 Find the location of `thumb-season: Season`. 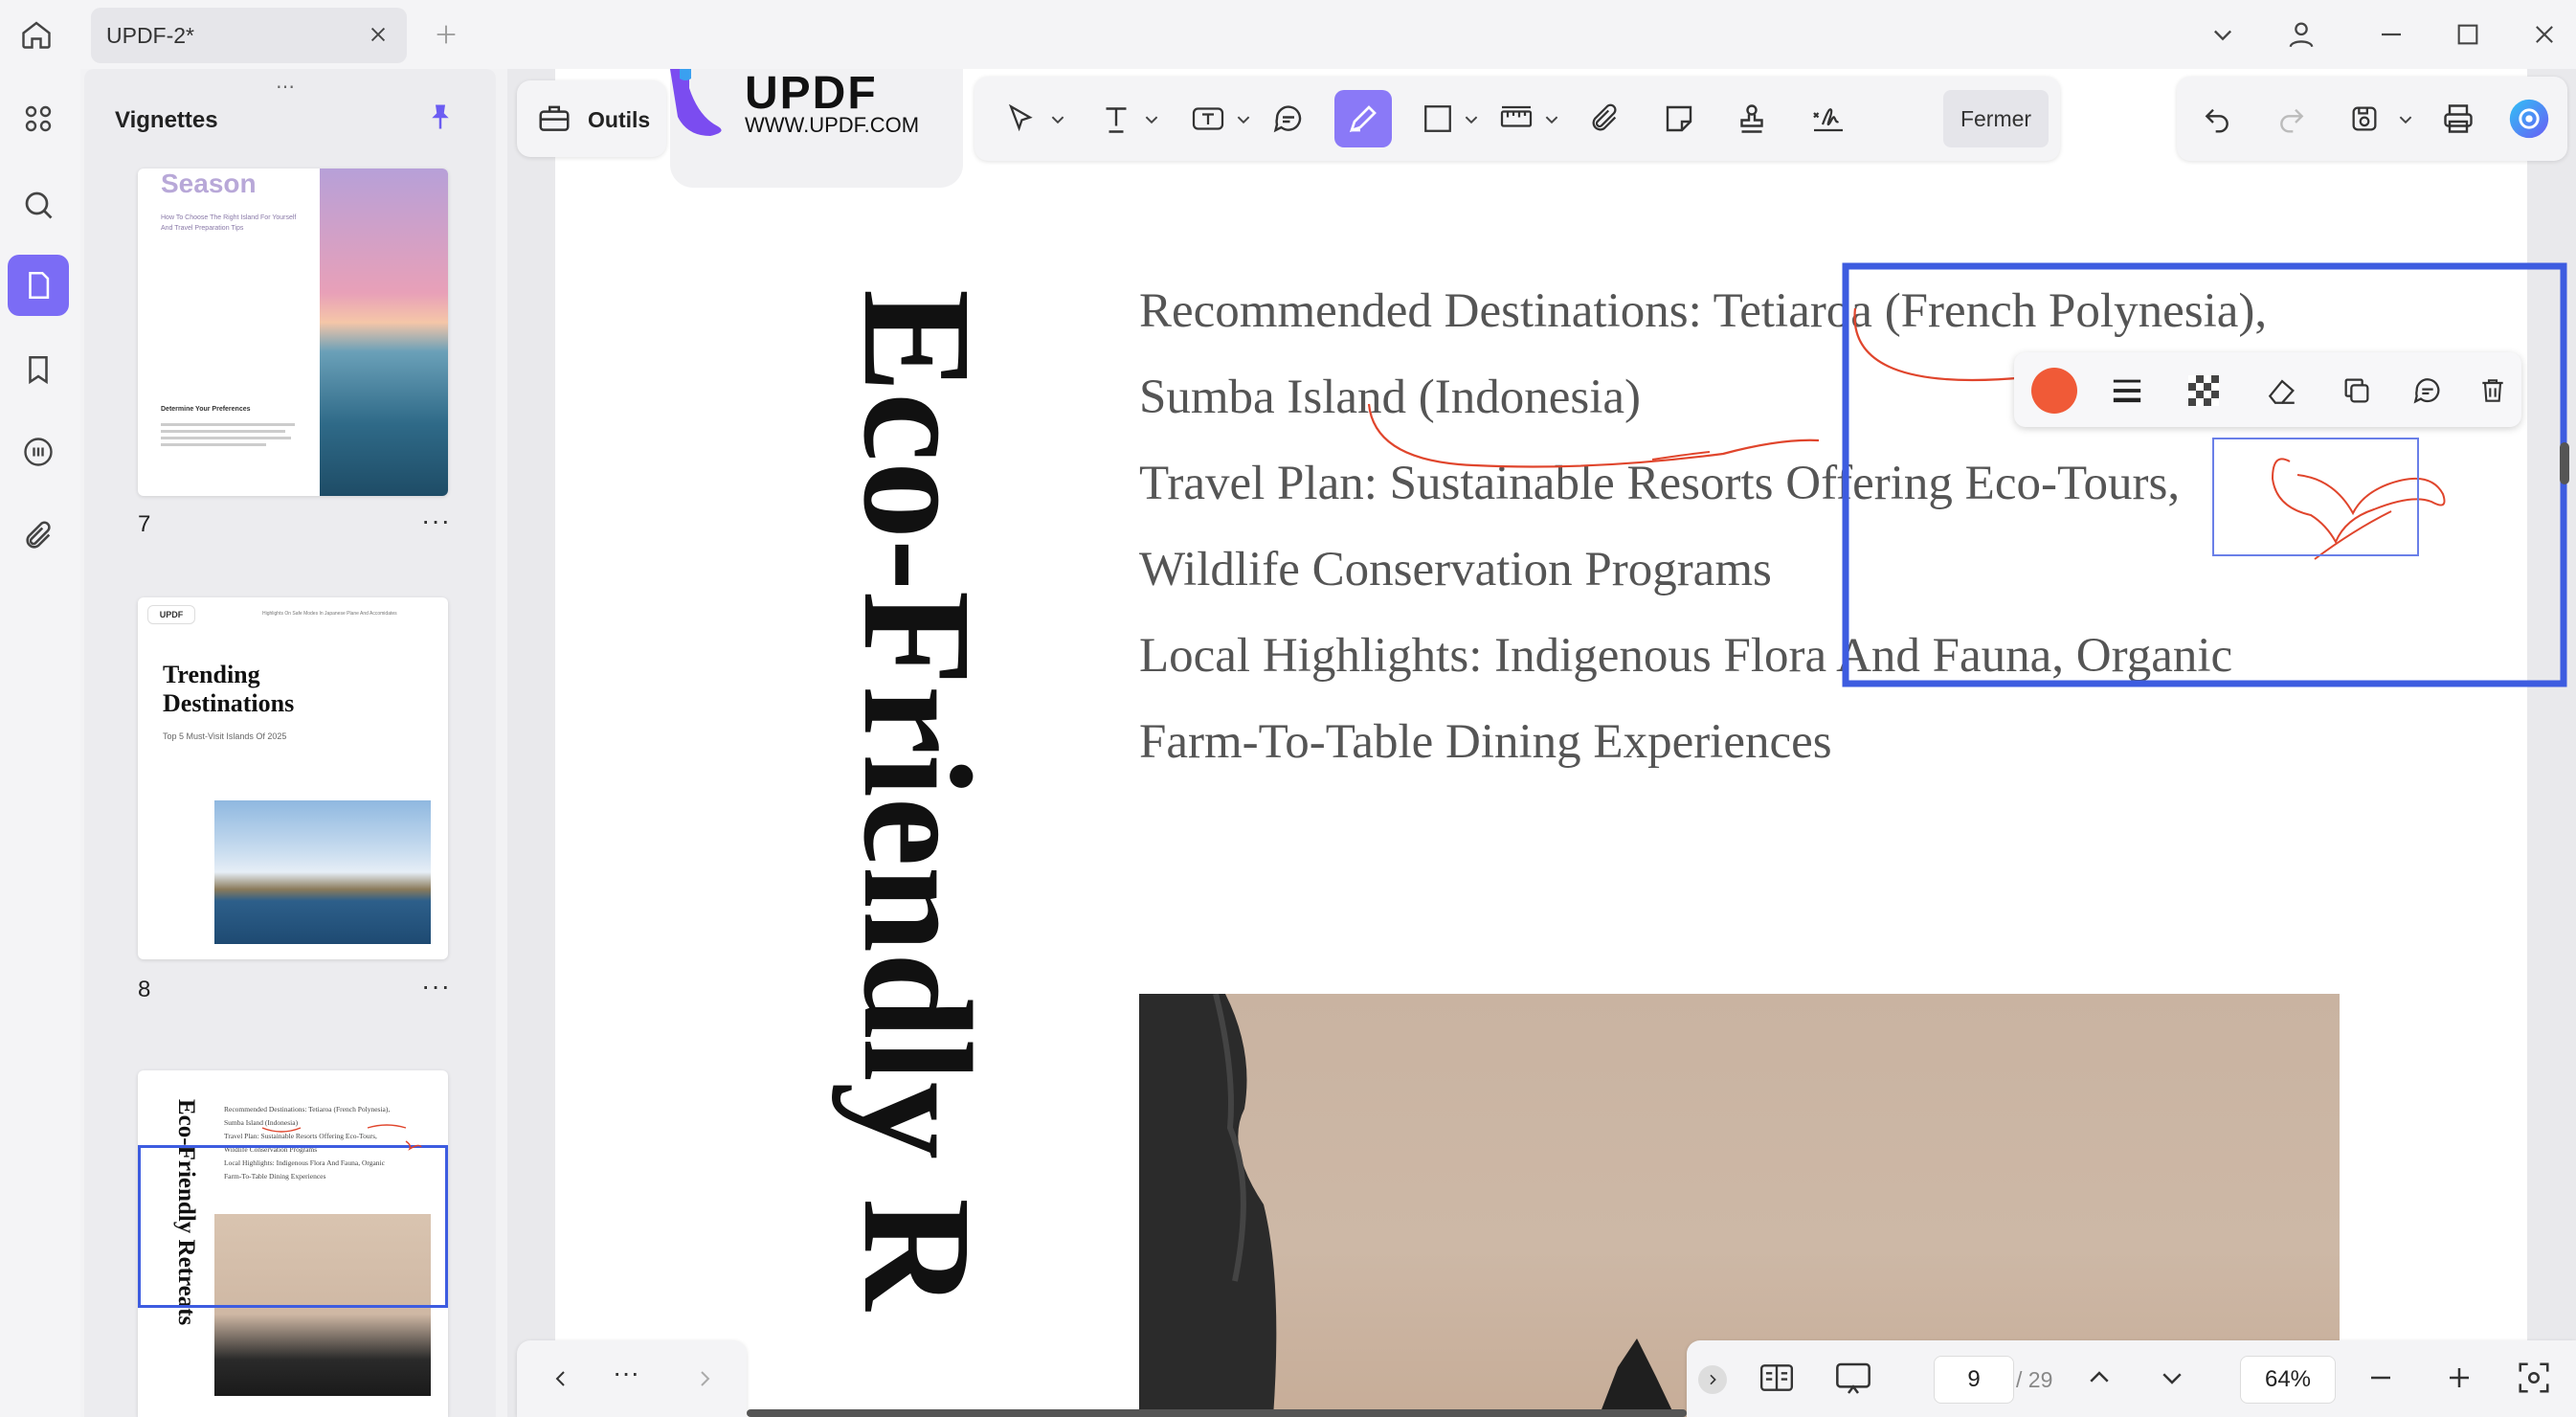

thumb-season: Season is located at coordinates (209, 183).